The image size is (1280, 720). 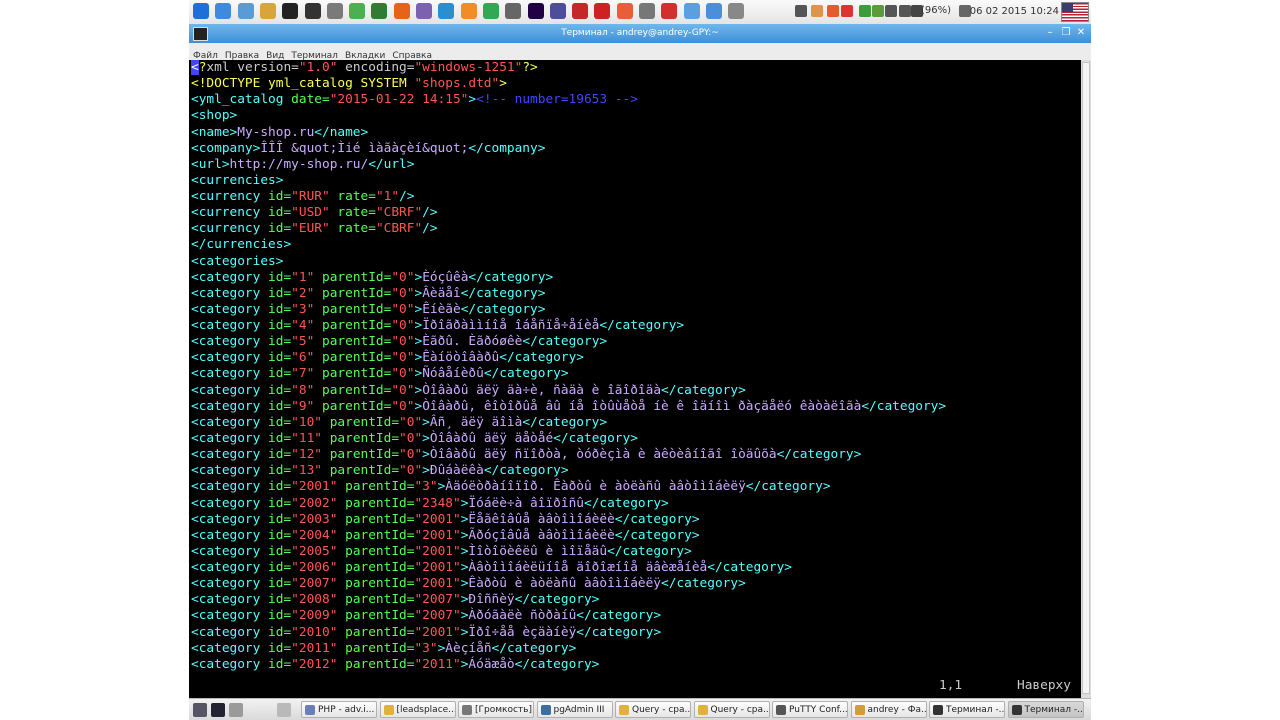 I want to click on leaf-icon, so click(x=379, y=11).